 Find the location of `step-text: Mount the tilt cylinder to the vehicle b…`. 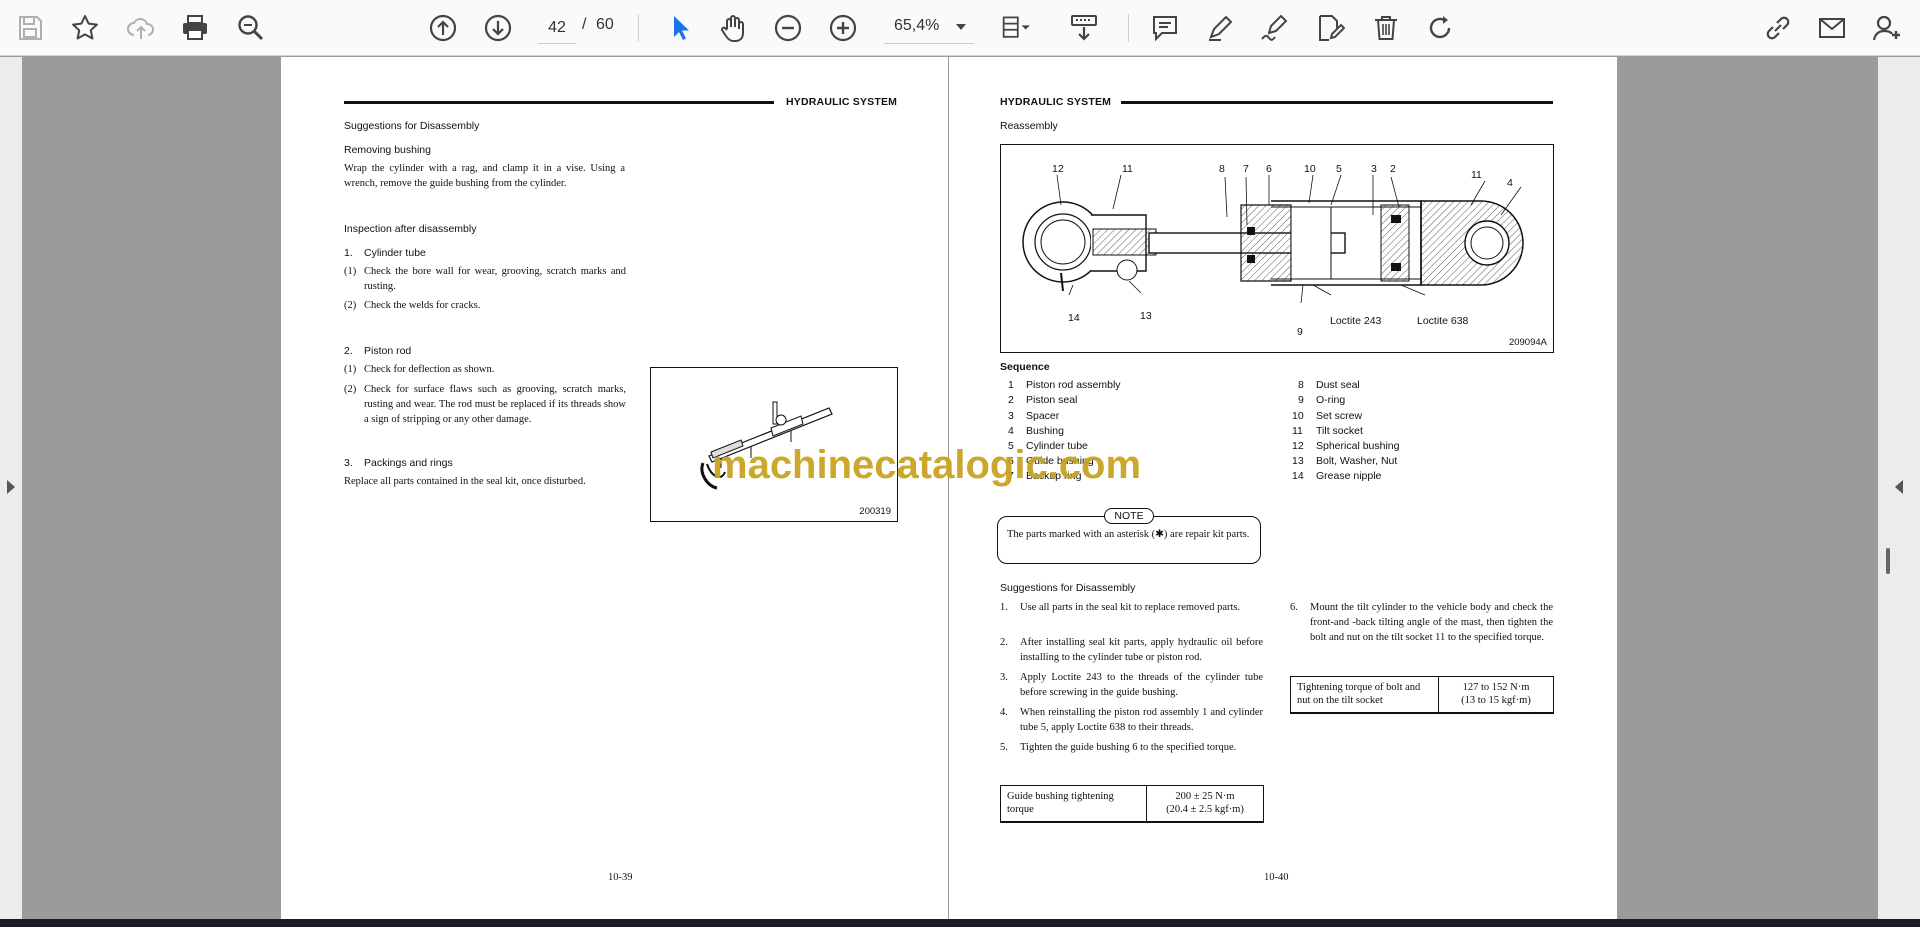

step-text: Mount the tilt cylinder to the vehicle b… is located at coordinates (1431, 622).